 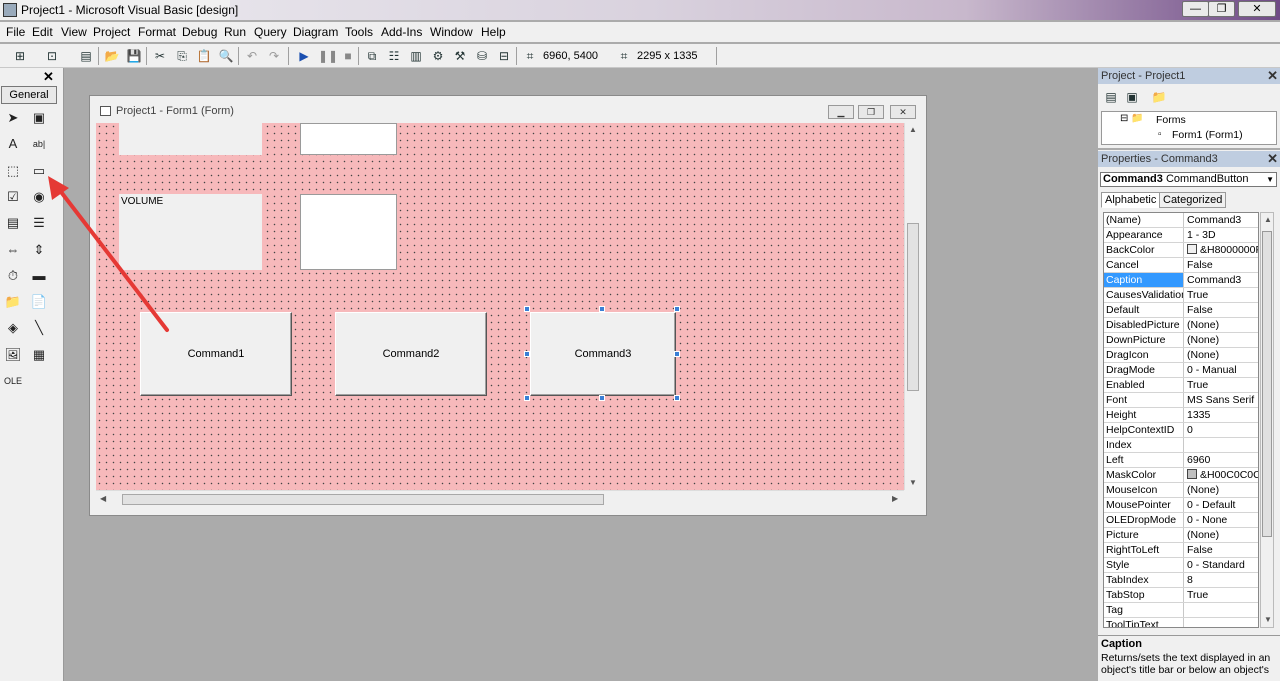 What do you see at coordinates (1193, 200) in the screenshot?
I see `tab-categorized: Categorized` at bounding box center [1193, 200].